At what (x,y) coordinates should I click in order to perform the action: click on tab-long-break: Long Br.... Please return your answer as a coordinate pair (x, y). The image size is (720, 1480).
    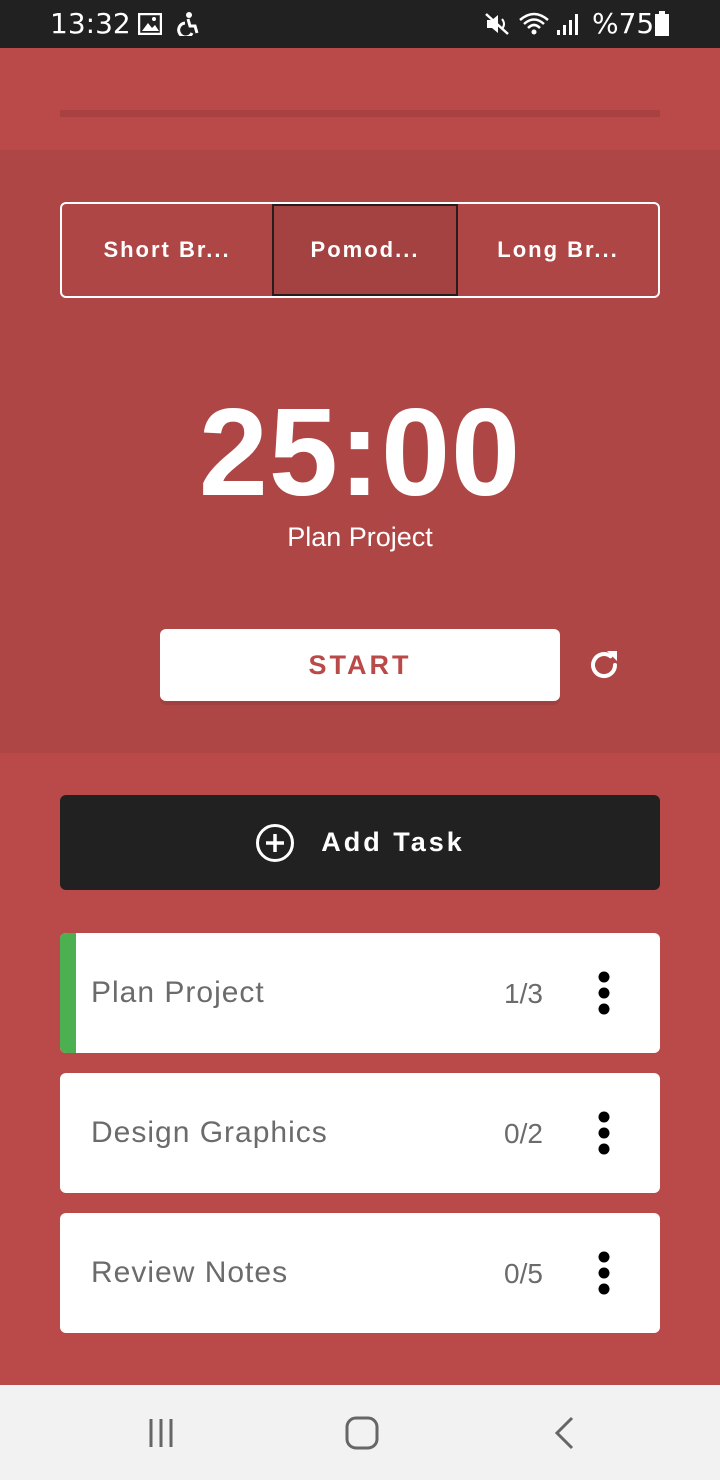
    Looking at the image, I should click on (558, 250).